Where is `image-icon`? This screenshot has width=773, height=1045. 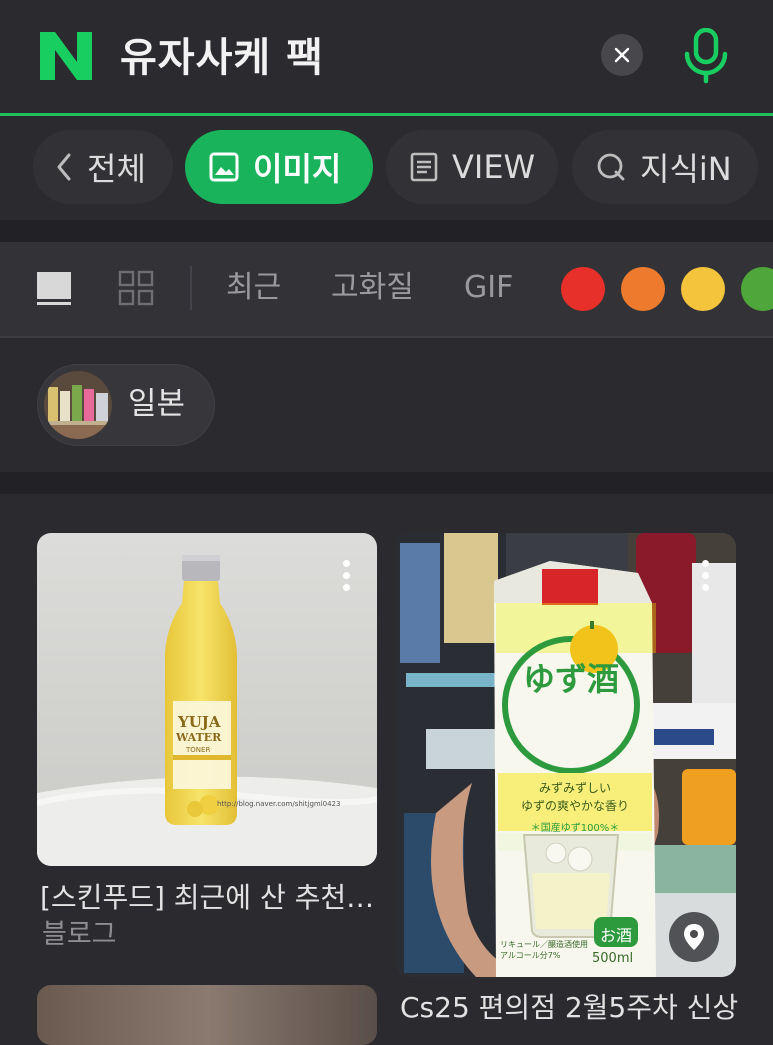 image-icon is located at coordinates (224, 167).